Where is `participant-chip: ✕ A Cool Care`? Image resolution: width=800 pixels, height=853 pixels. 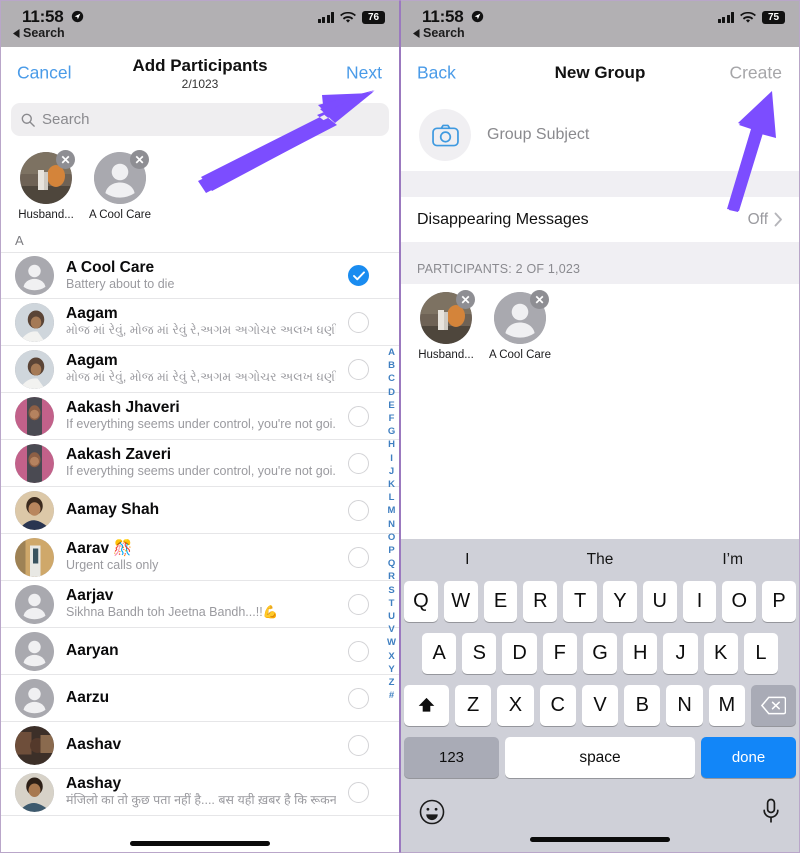 participant-chip: ✕ A Cool Care is located at coordinates (520, 325).